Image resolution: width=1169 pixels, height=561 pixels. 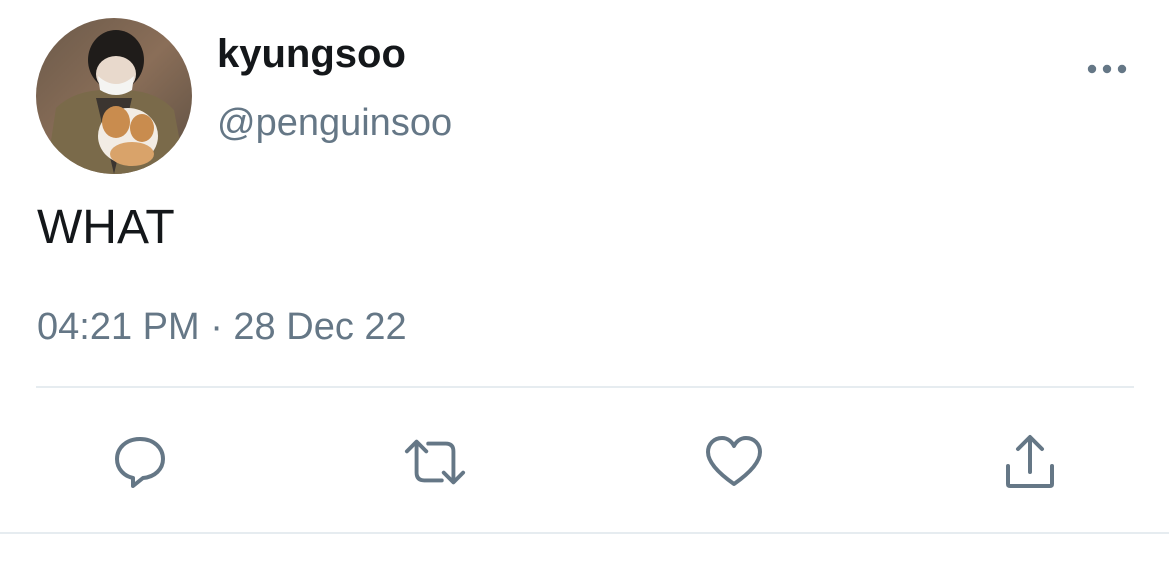 What do you see at coordinates (334, 123) in the screenshot?
I see `user-handle: @penguinsoo` at bounding box center [334, 123].